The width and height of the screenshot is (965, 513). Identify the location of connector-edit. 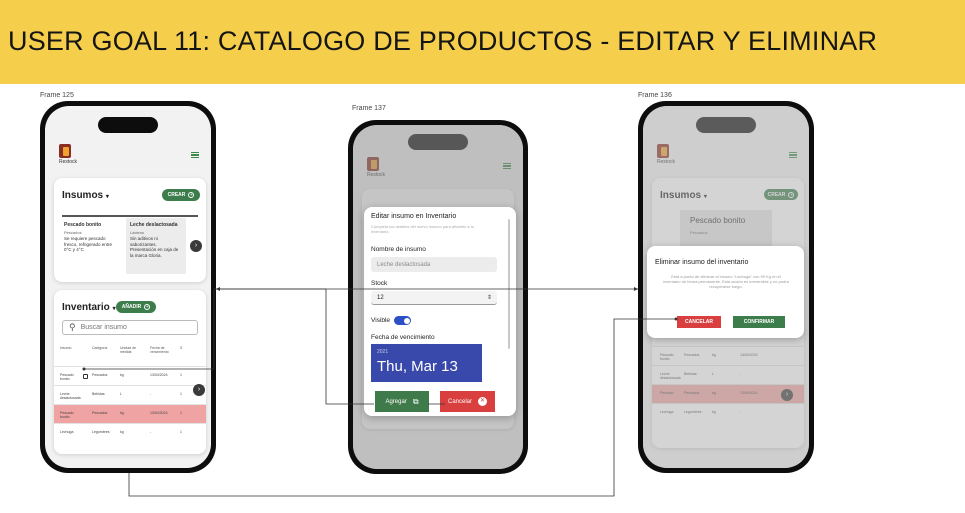
(229, 346).